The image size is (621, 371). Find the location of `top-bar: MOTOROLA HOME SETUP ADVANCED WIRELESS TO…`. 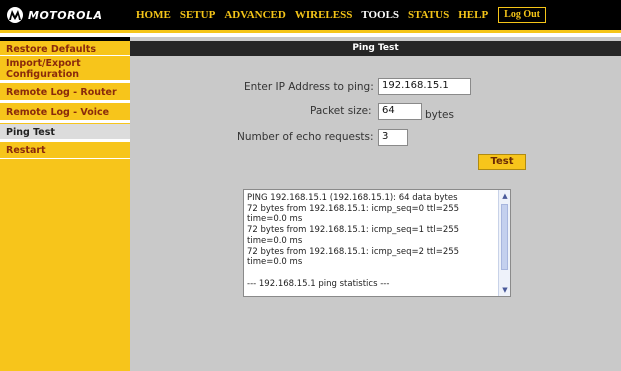

top-bar: MOTOROLA HOME SETUP ADVANCED WIRELESS TO… is located at coordinates (310, 15).